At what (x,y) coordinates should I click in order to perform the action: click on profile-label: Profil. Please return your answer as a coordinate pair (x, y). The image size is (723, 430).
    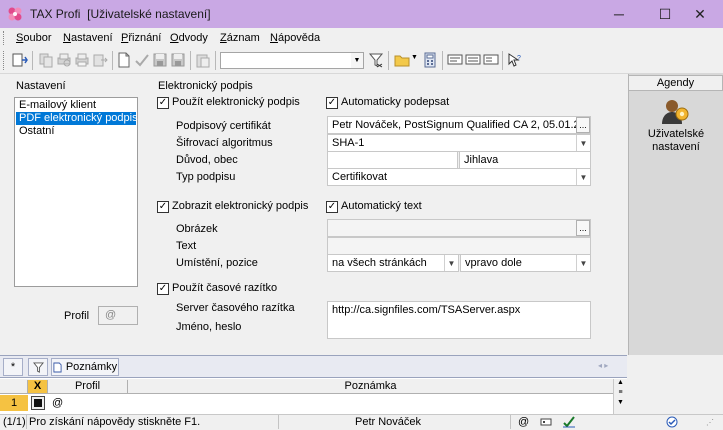
    Looking at the image, I should click on (77, 316).